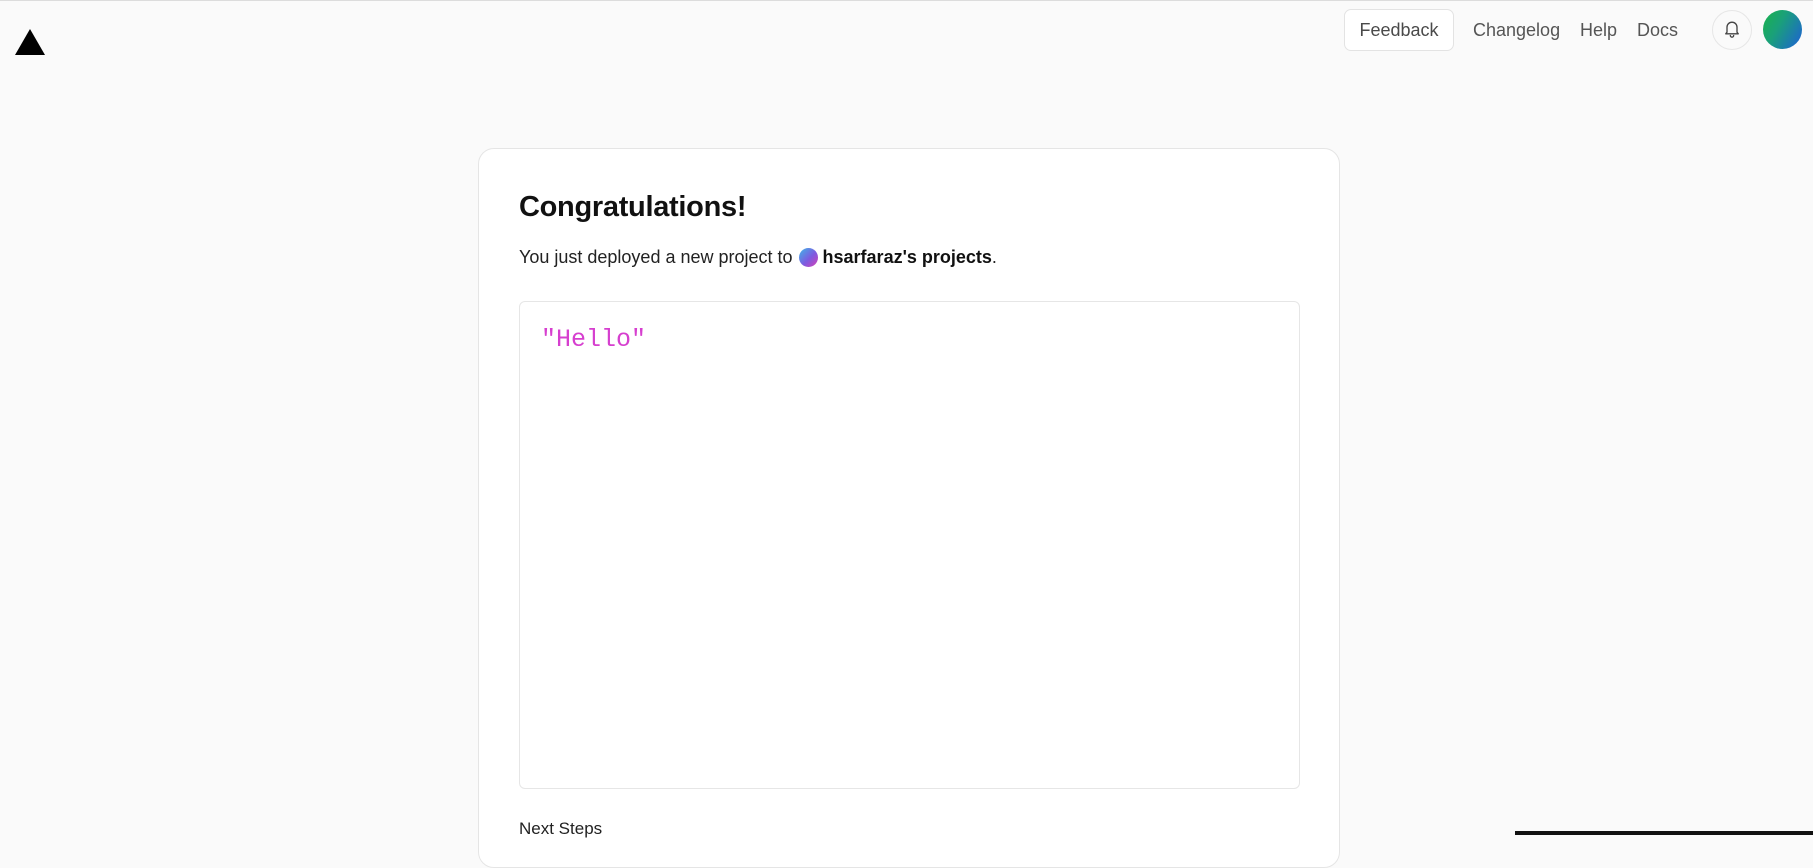 Image resolution: width=1813 pixels, height=868 pixels. What do you see at coordinates (656, 257) in the screenshot?
I see `deploy-message-text: You just deployed a new project to` at bounding box center [656, 257].